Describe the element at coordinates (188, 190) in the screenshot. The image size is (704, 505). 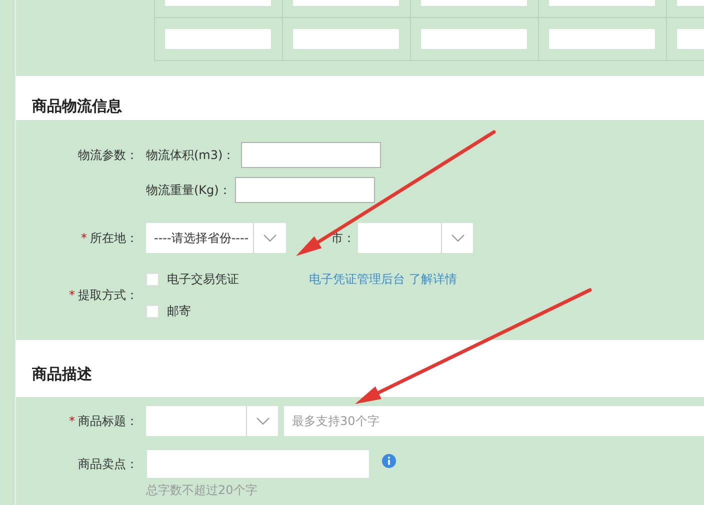
I see `field-label: 物流重量(Kg)：` at that location.